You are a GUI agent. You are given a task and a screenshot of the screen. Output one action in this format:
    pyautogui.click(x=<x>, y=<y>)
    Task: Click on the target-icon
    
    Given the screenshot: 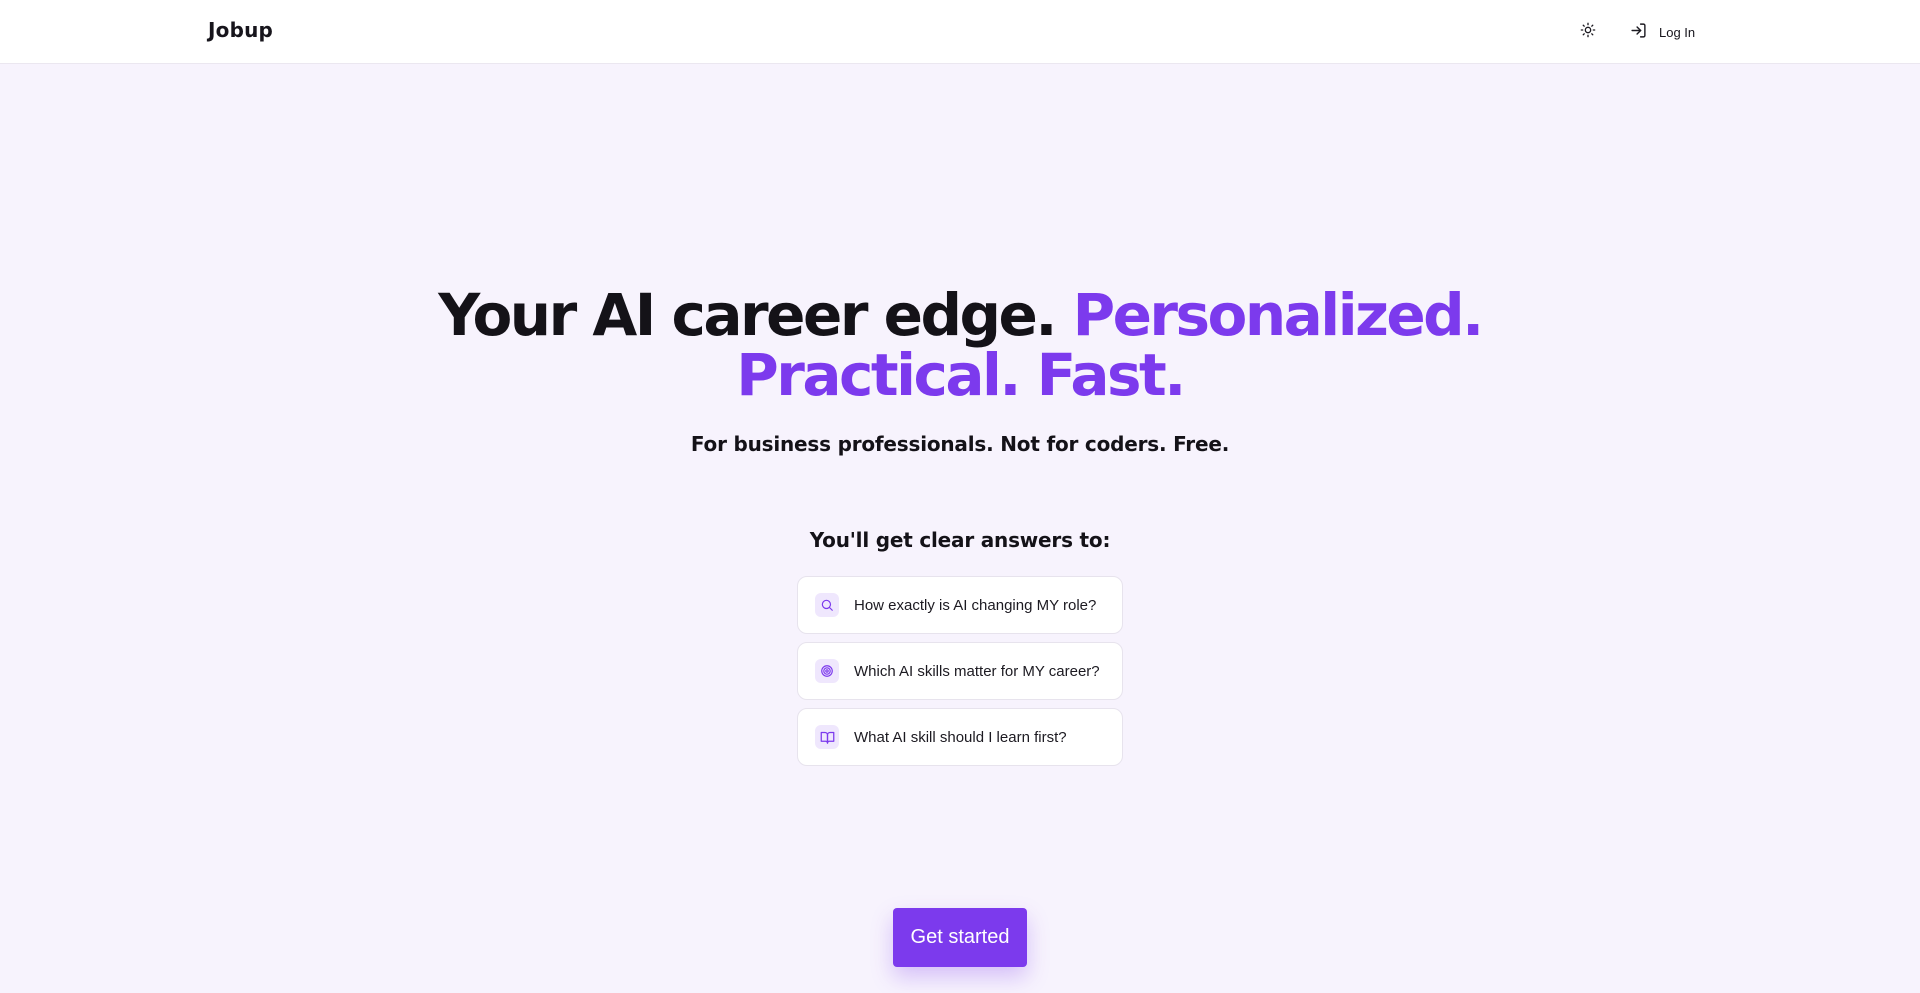 What is the action you would take?
    pyautogui.click(x=827, y=671)
    